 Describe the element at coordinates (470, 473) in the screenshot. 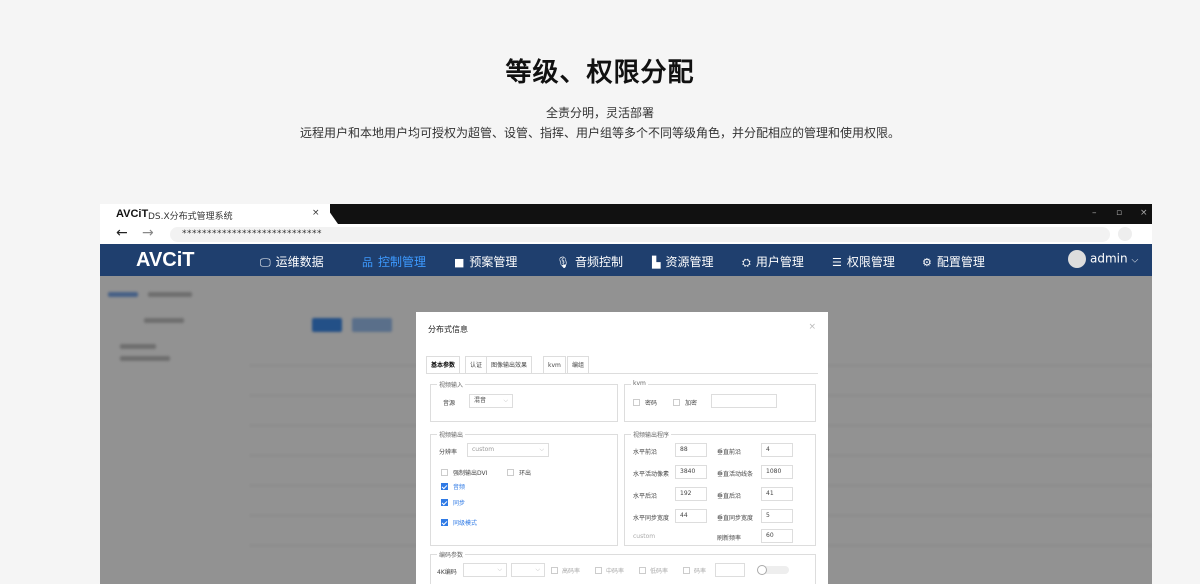

I see `force-dvi-label: 强制输出DVI` at that location.